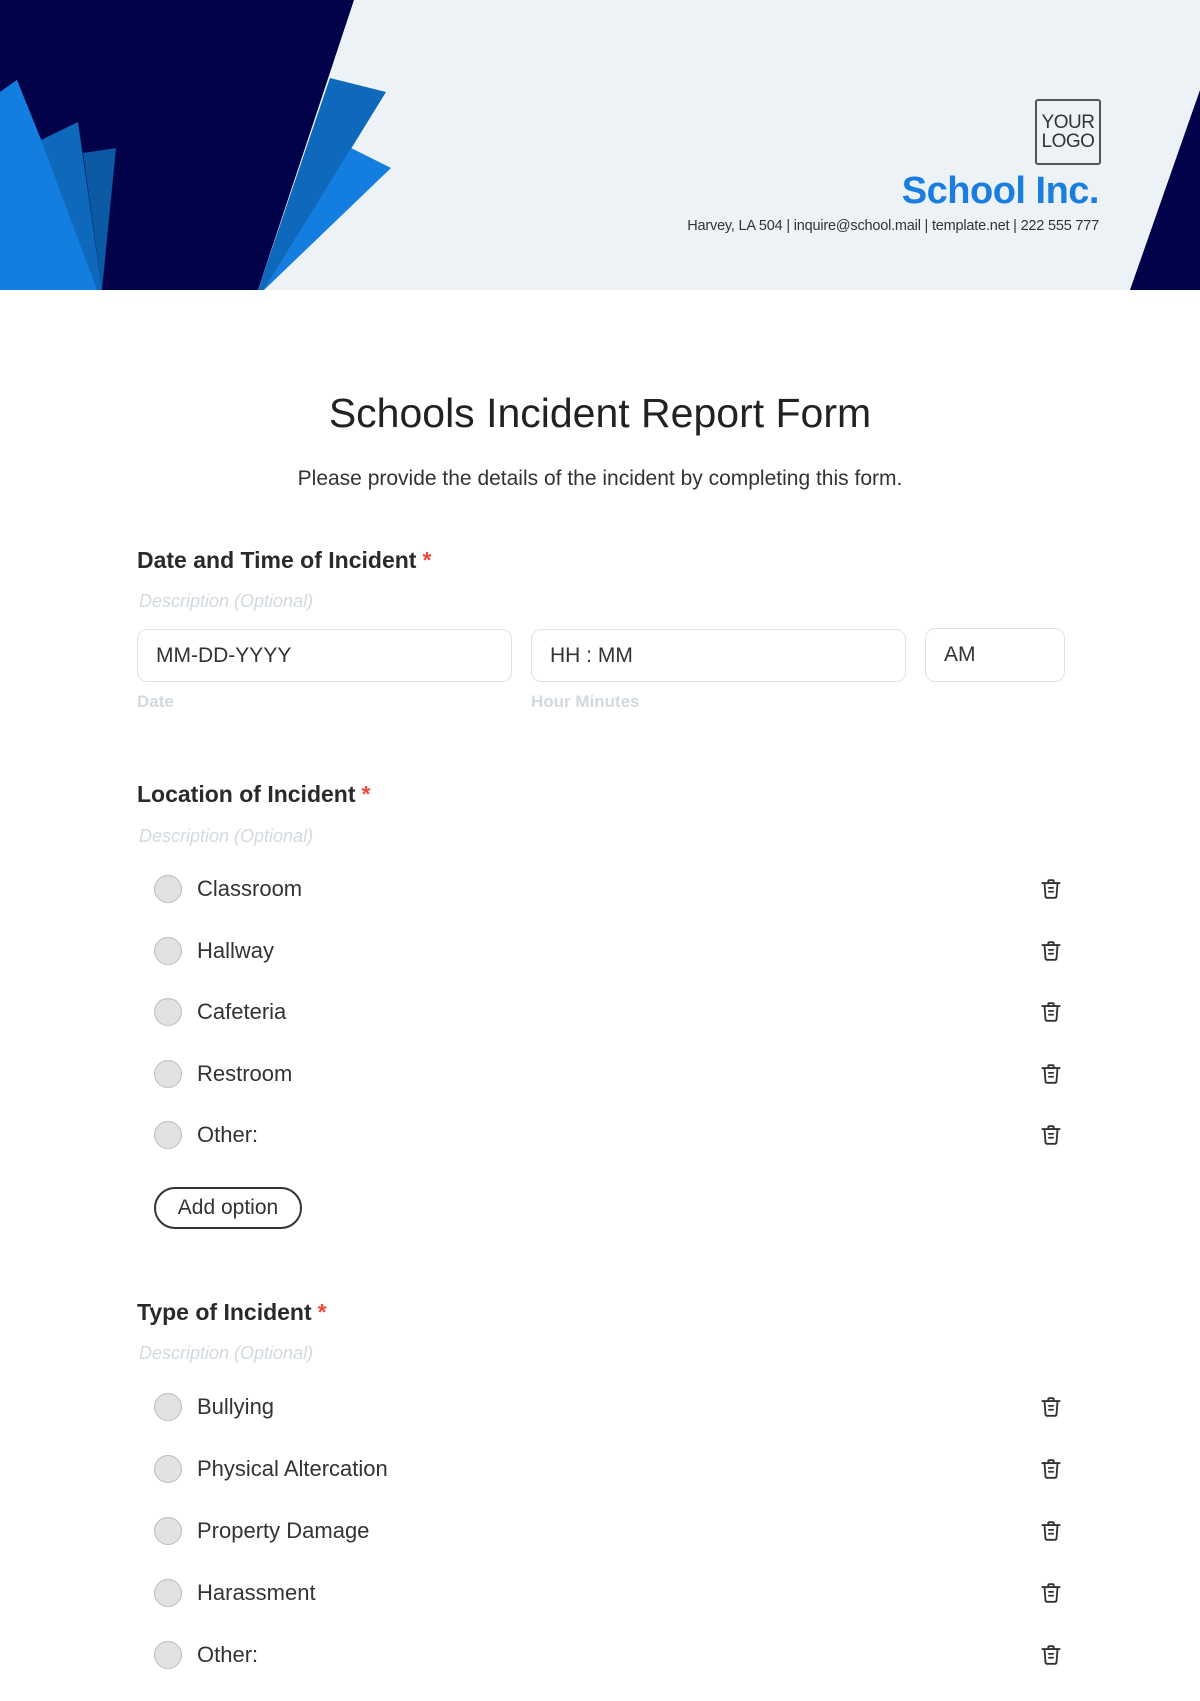 The width and height of the screenshot is (1200, 1701). What do you see at coordinates (609, 951) in the screenshot?
I see `option-row-location-2: Hallway` at bounding box center [609, 951].